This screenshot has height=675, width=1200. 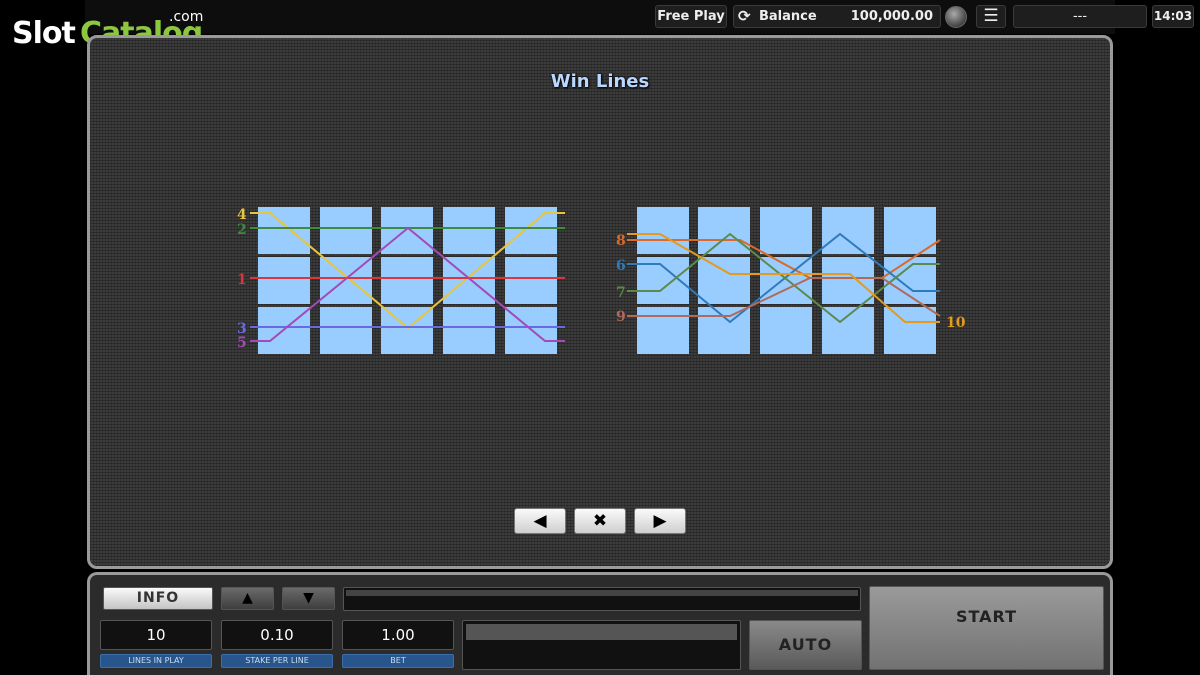 What do you see at coordinates (986, 628) in the screenshot?
I see `start-button: START` at bounding box center [986, 628].